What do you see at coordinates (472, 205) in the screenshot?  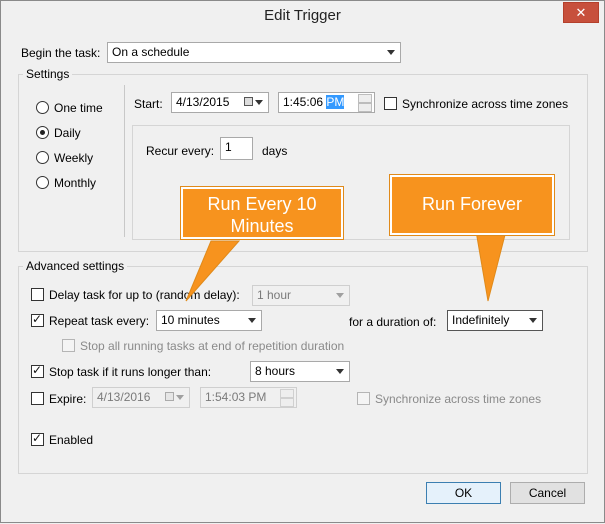 I see `forever-callout: Run Forever` at bounding box center [472, 205].